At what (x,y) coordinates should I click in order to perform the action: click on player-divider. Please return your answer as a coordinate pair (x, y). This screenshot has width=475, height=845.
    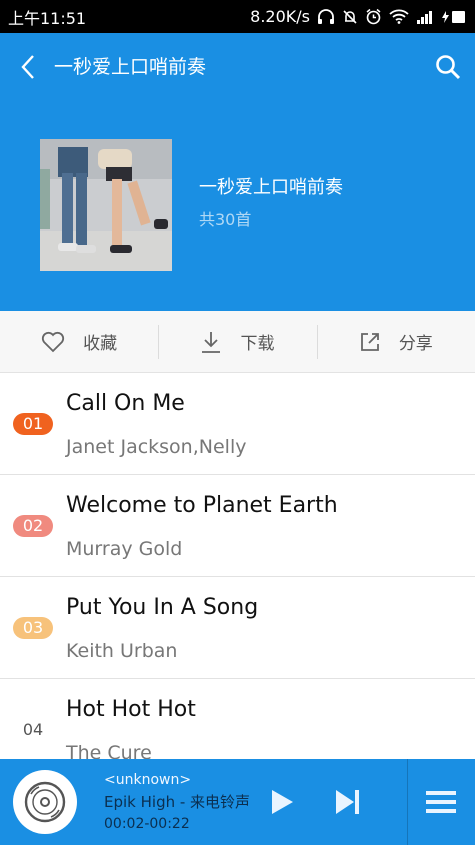
    Looking at the image, I should click on (407, 802).